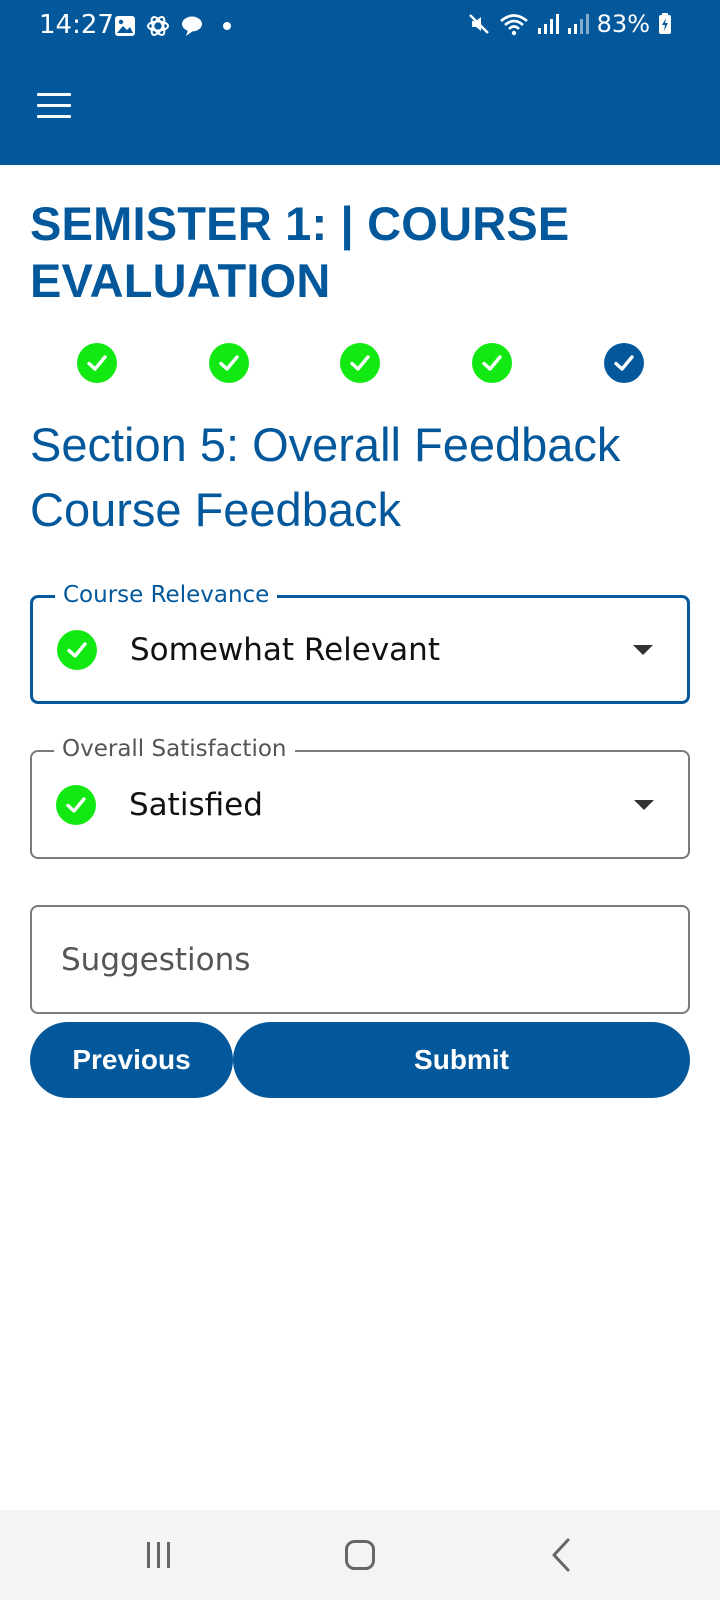  What do you see at coordinates (360, 82) in the screenshot?
I see `app-bar: 14:27 83%` at bounding box center [360, 82].